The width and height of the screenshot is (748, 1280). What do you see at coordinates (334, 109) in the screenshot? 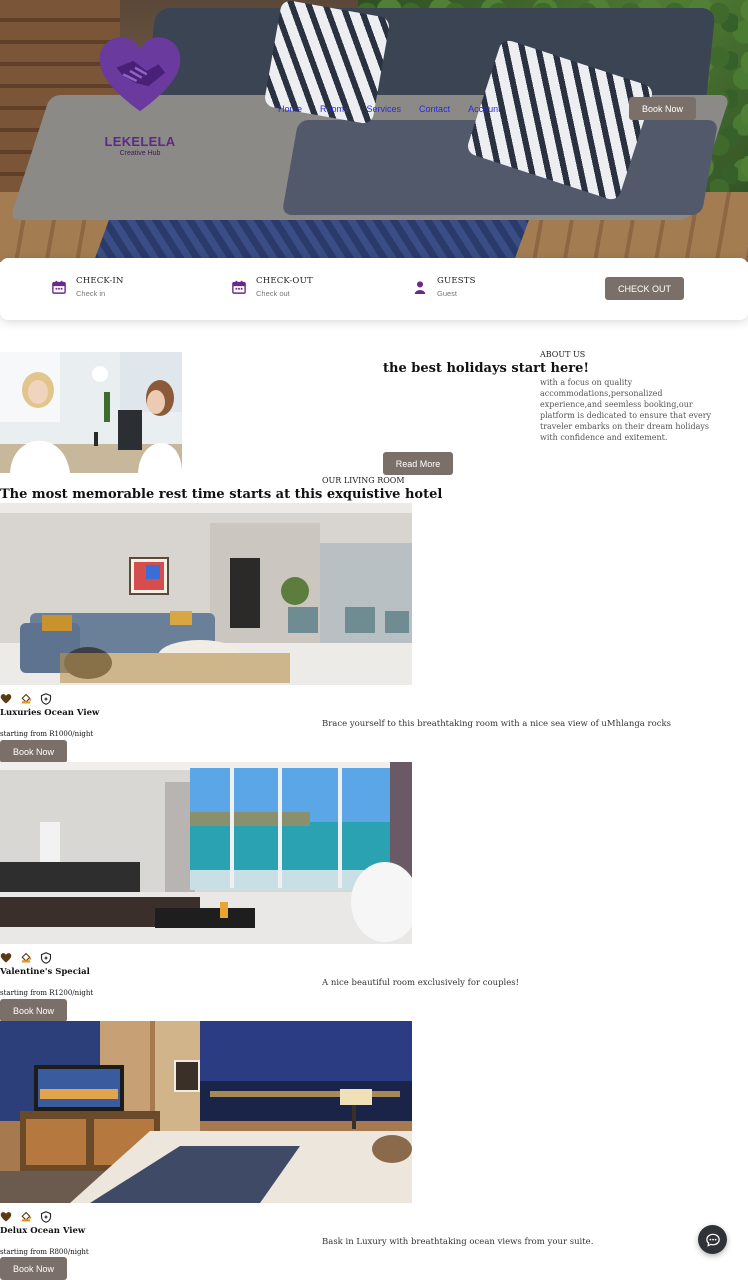
I see `nav-link-rooms: Rooms` at bounding box center [334, 109].